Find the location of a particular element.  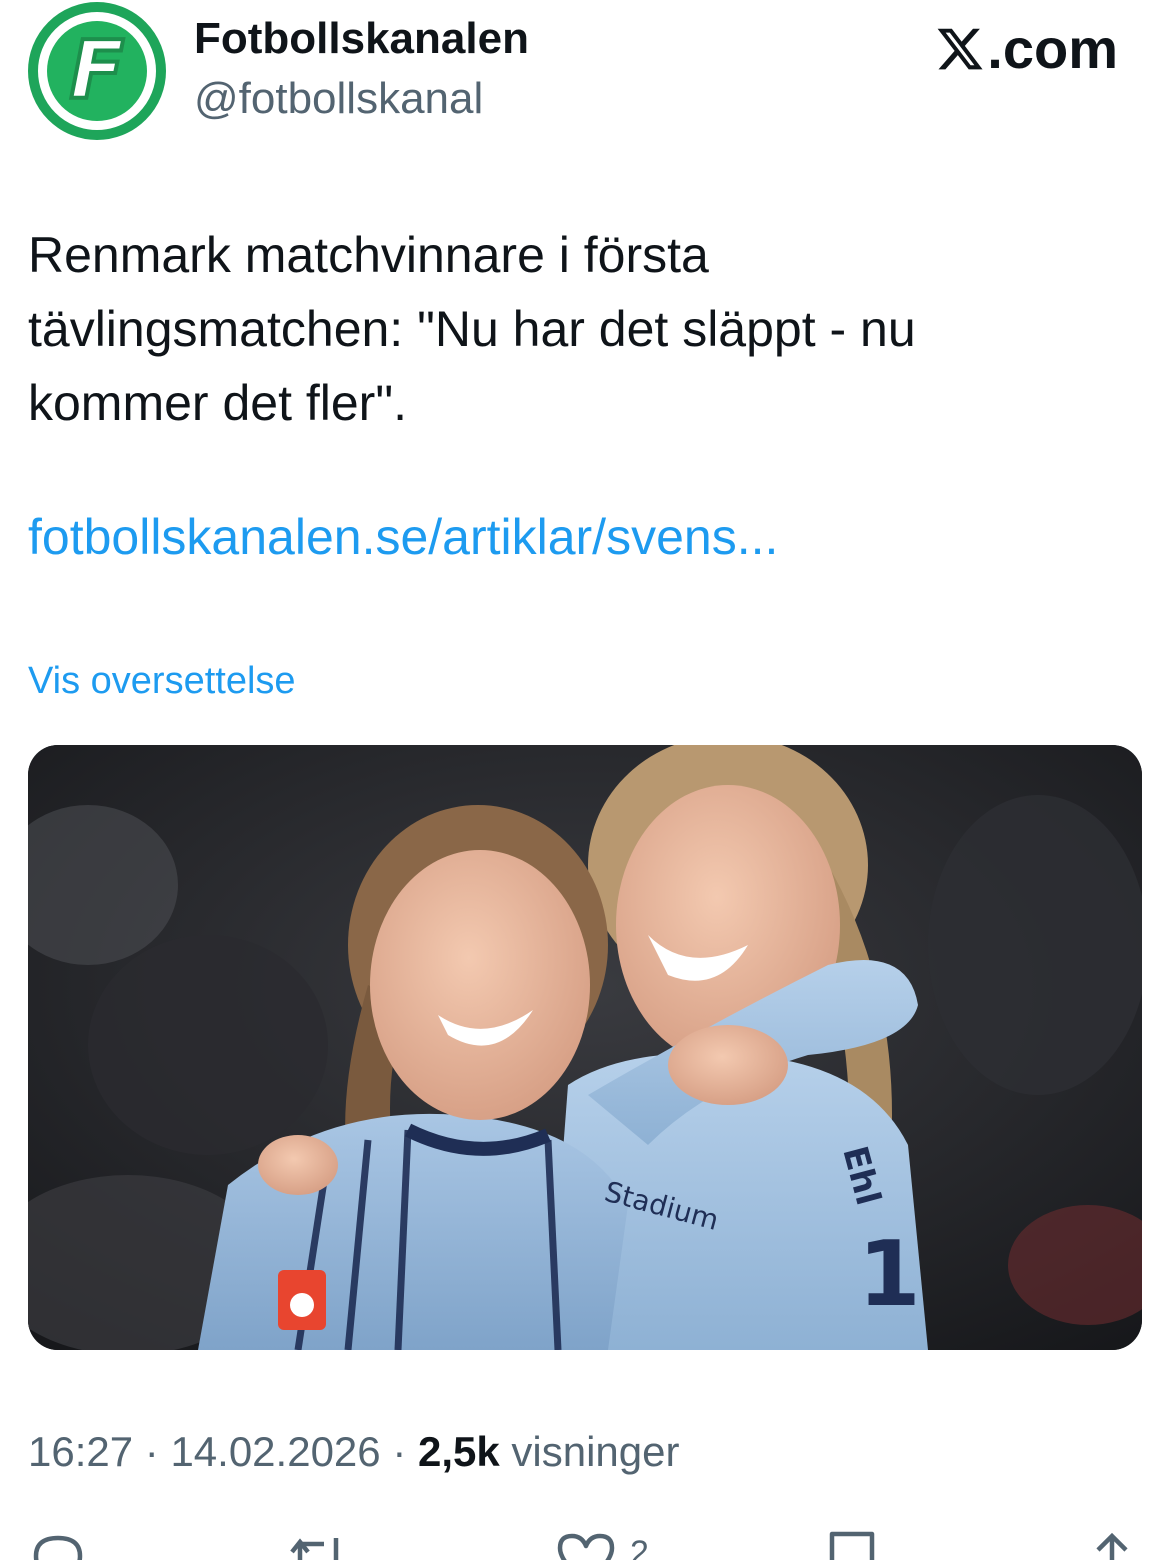

avatar: F is located at coordinates (97, 71).